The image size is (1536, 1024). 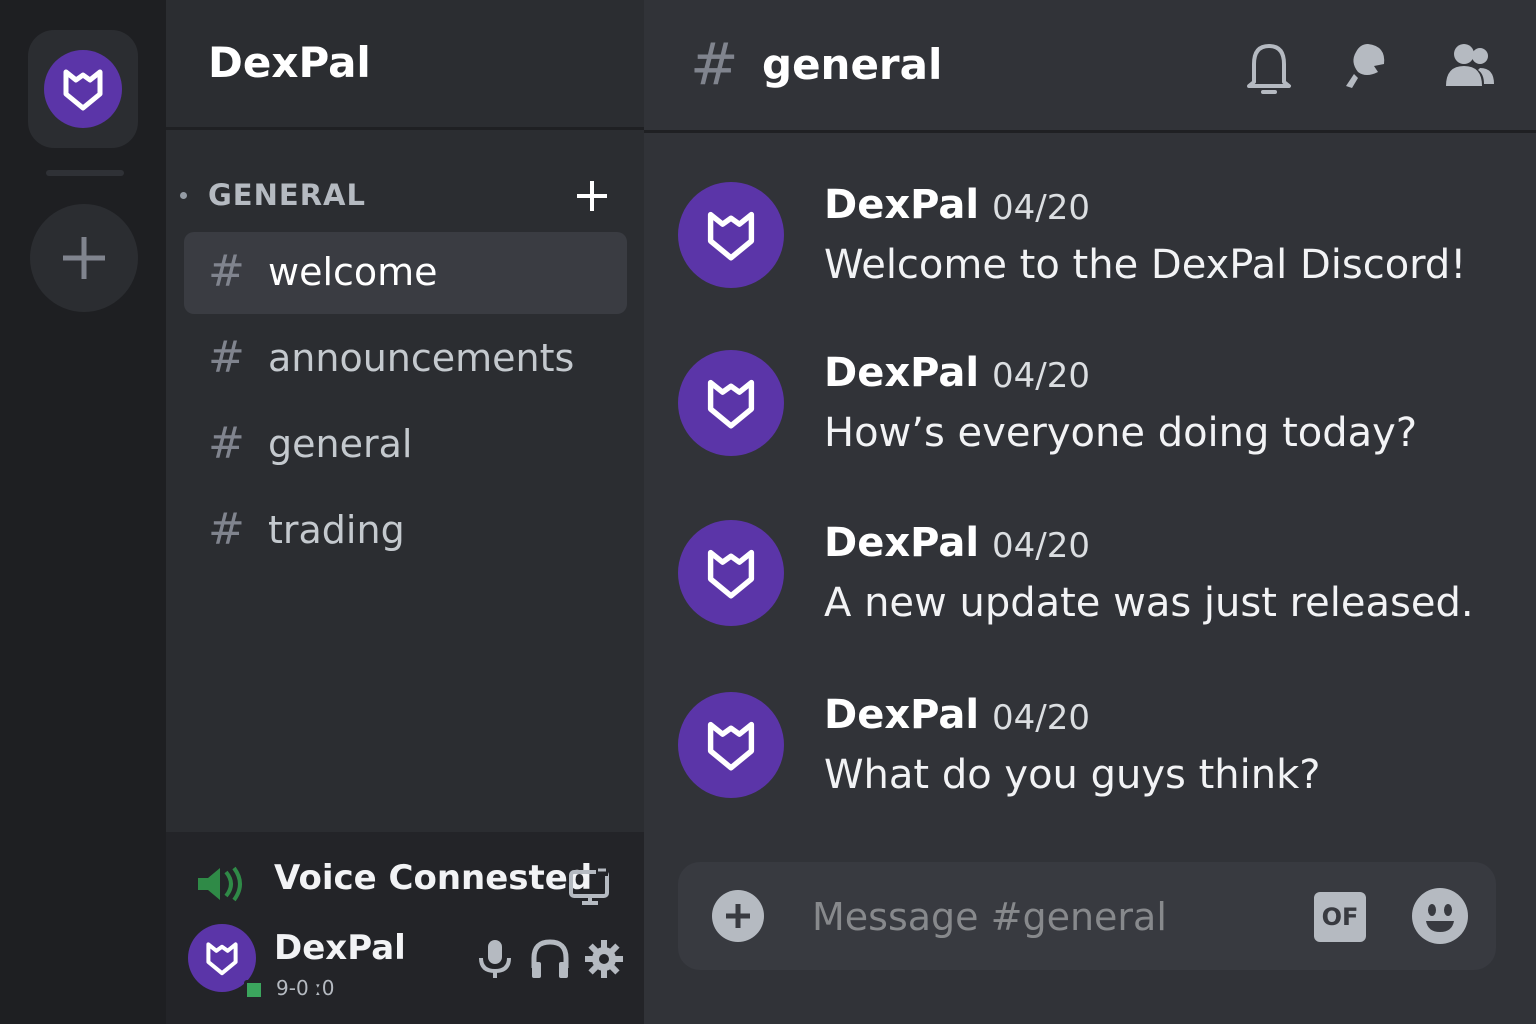 What do you see at coordinates (254, 990) in the screenshot?
I see `online-status-indicator` at bounding box center [254, 990].